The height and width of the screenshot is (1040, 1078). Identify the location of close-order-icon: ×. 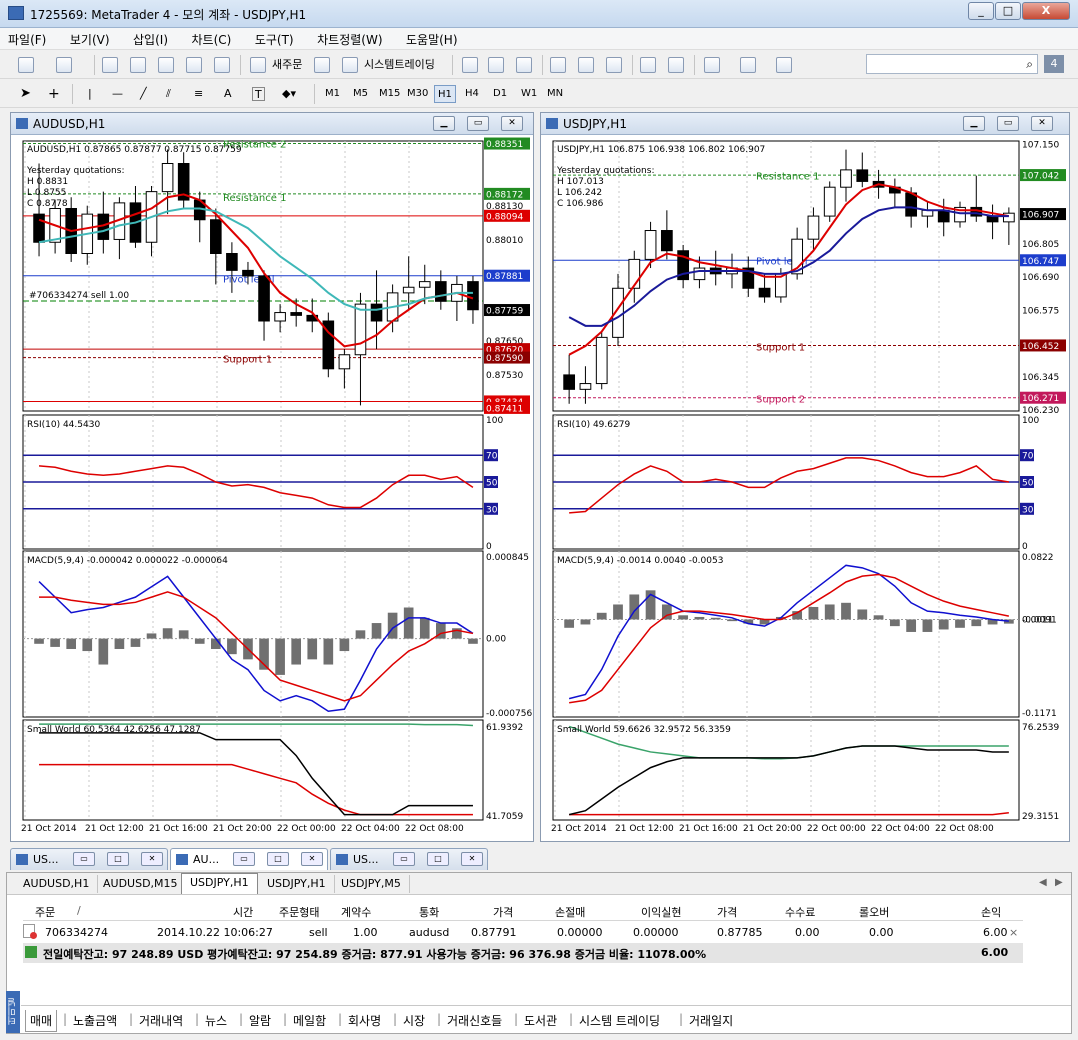
(1013, 932).